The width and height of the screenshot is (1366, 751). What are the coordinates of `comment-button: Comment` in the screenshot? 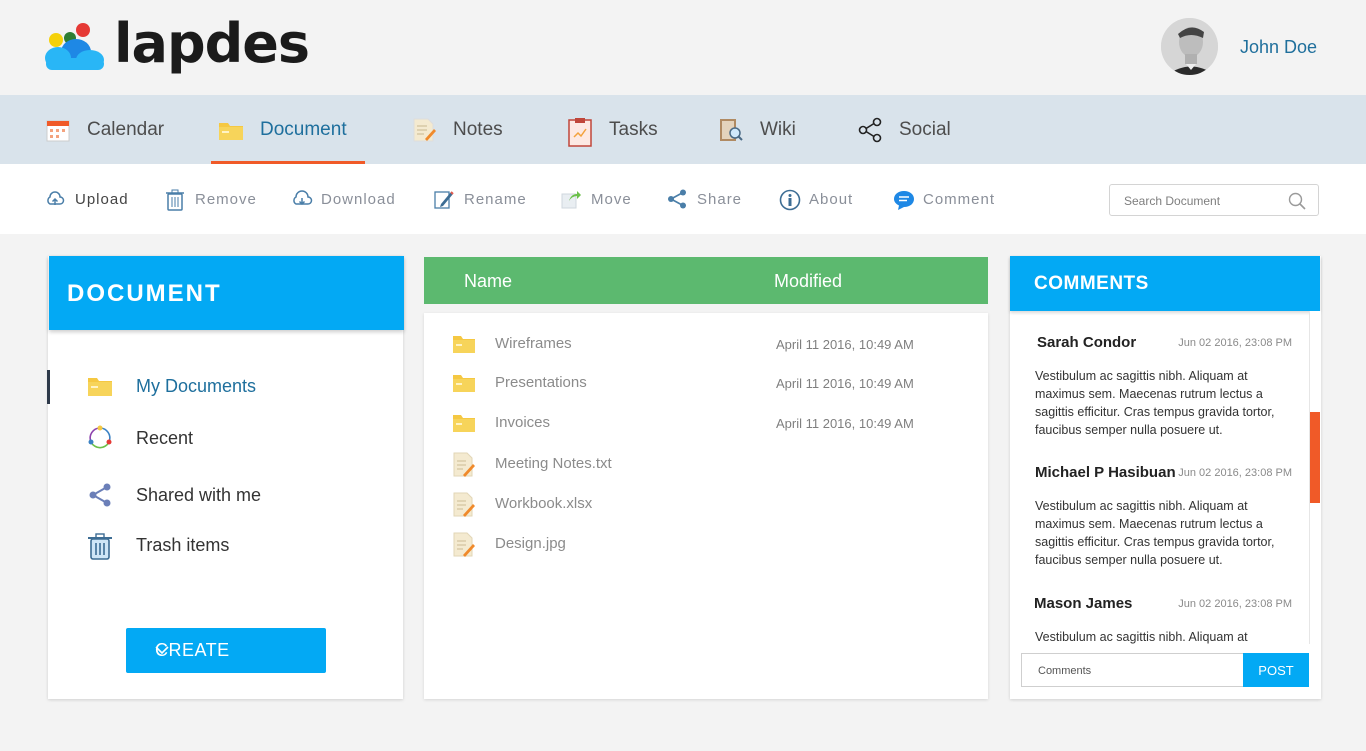 It's located at (944, 199).